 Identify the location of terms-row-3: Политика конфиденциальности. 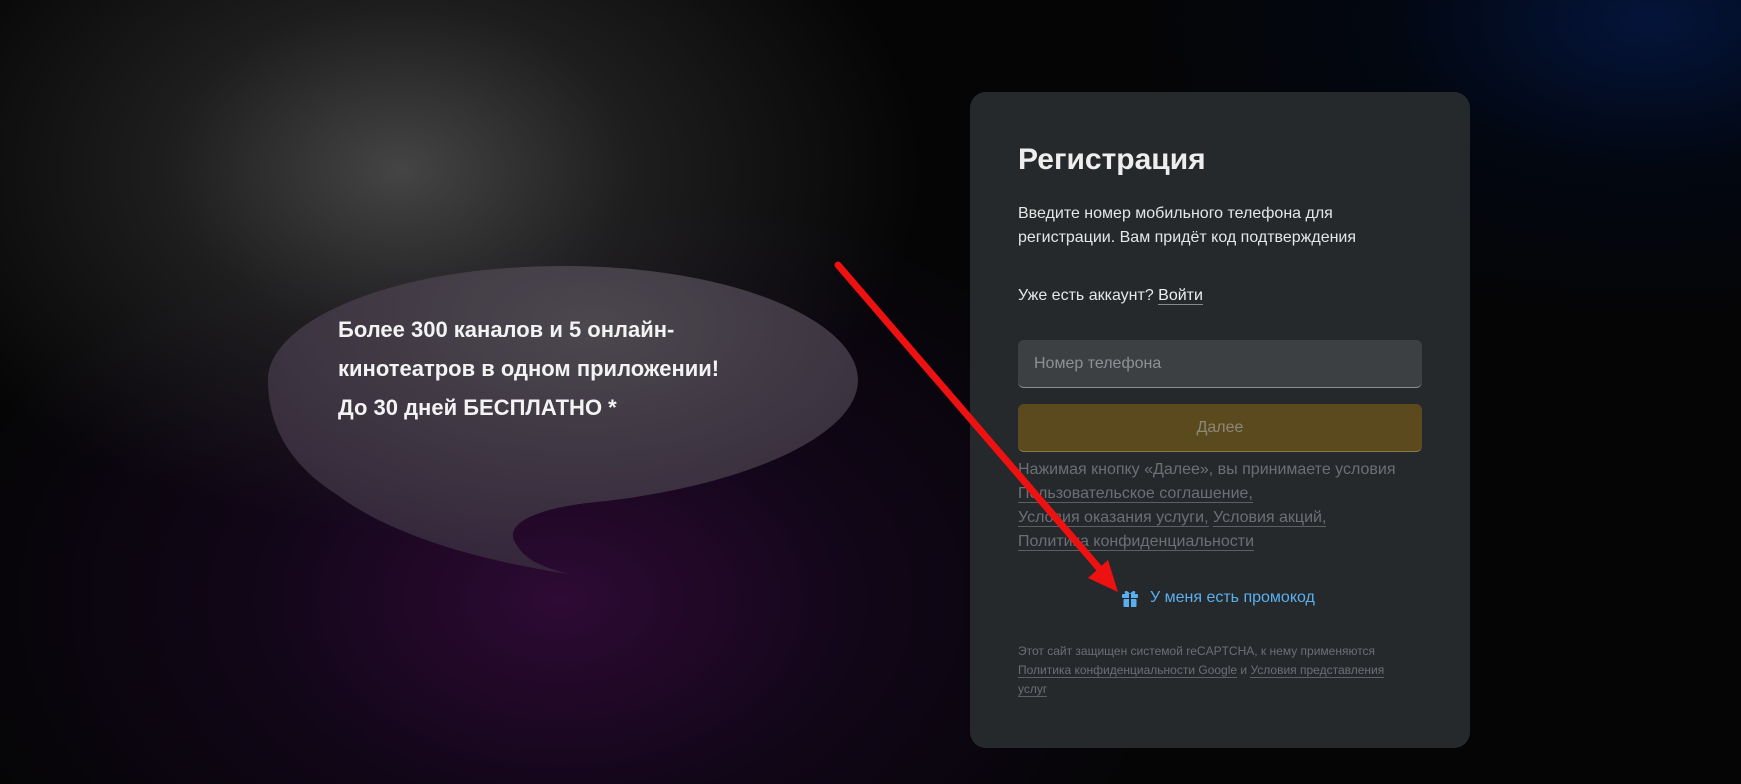
(1228, 542).